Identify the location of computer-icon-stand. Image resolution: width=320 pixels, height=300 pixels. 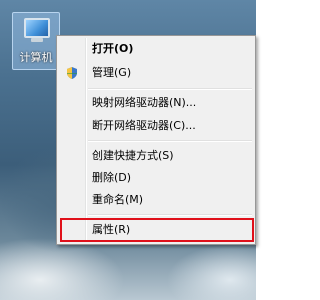
(37, 40).